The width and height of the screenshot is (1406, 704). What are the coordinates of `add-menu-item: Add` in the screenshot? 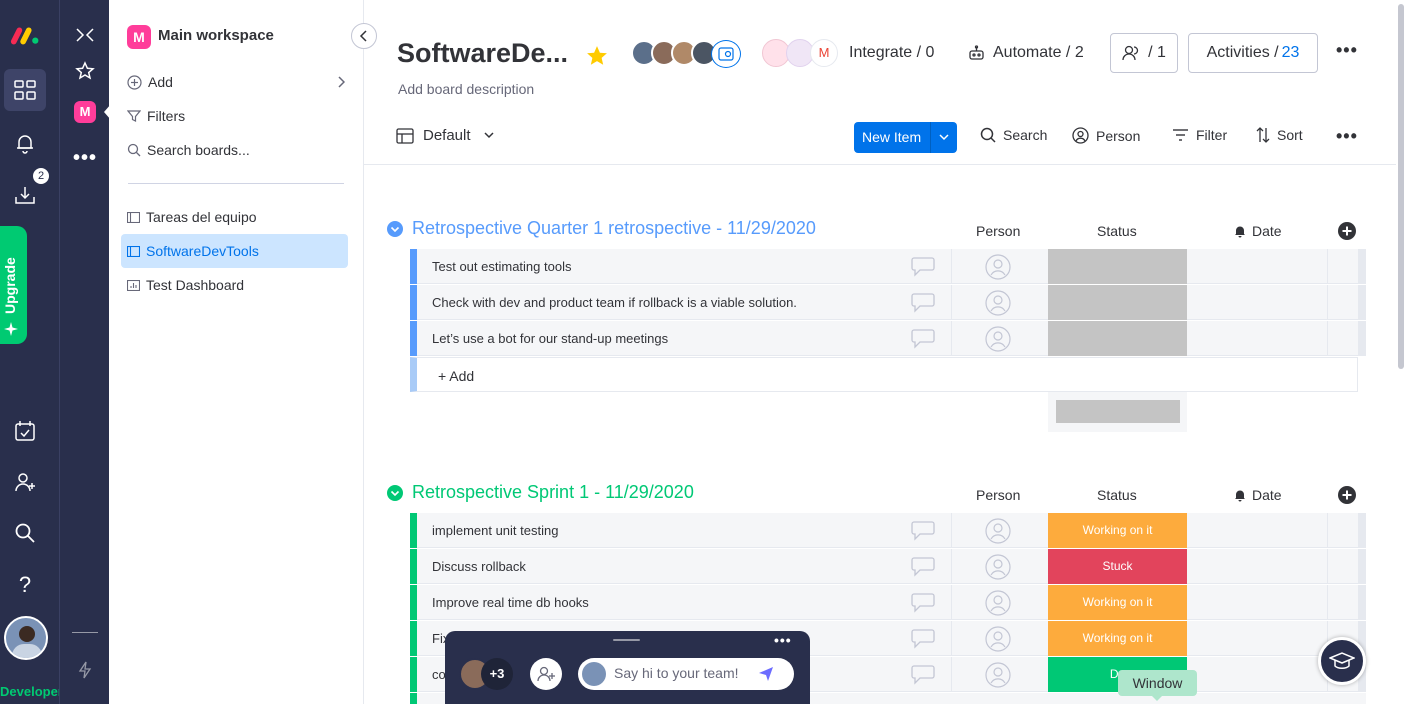 It's located at (236, 82).